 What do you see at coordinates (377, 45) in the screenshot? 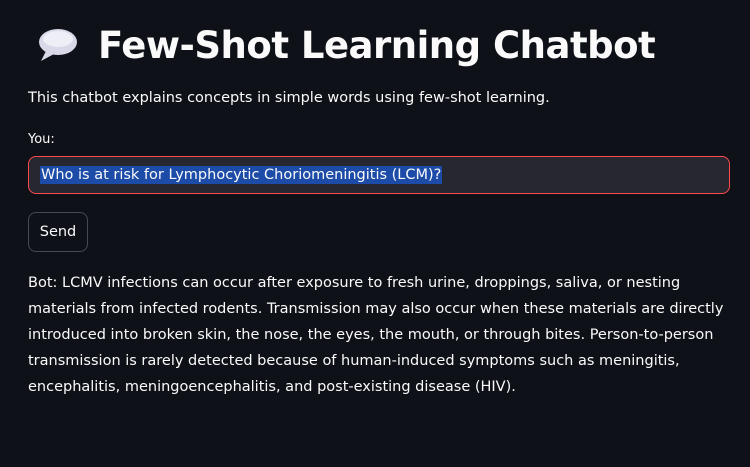
I see `page-title: Few-Shot Learning Chatbot` at bounding box center [377, 45].